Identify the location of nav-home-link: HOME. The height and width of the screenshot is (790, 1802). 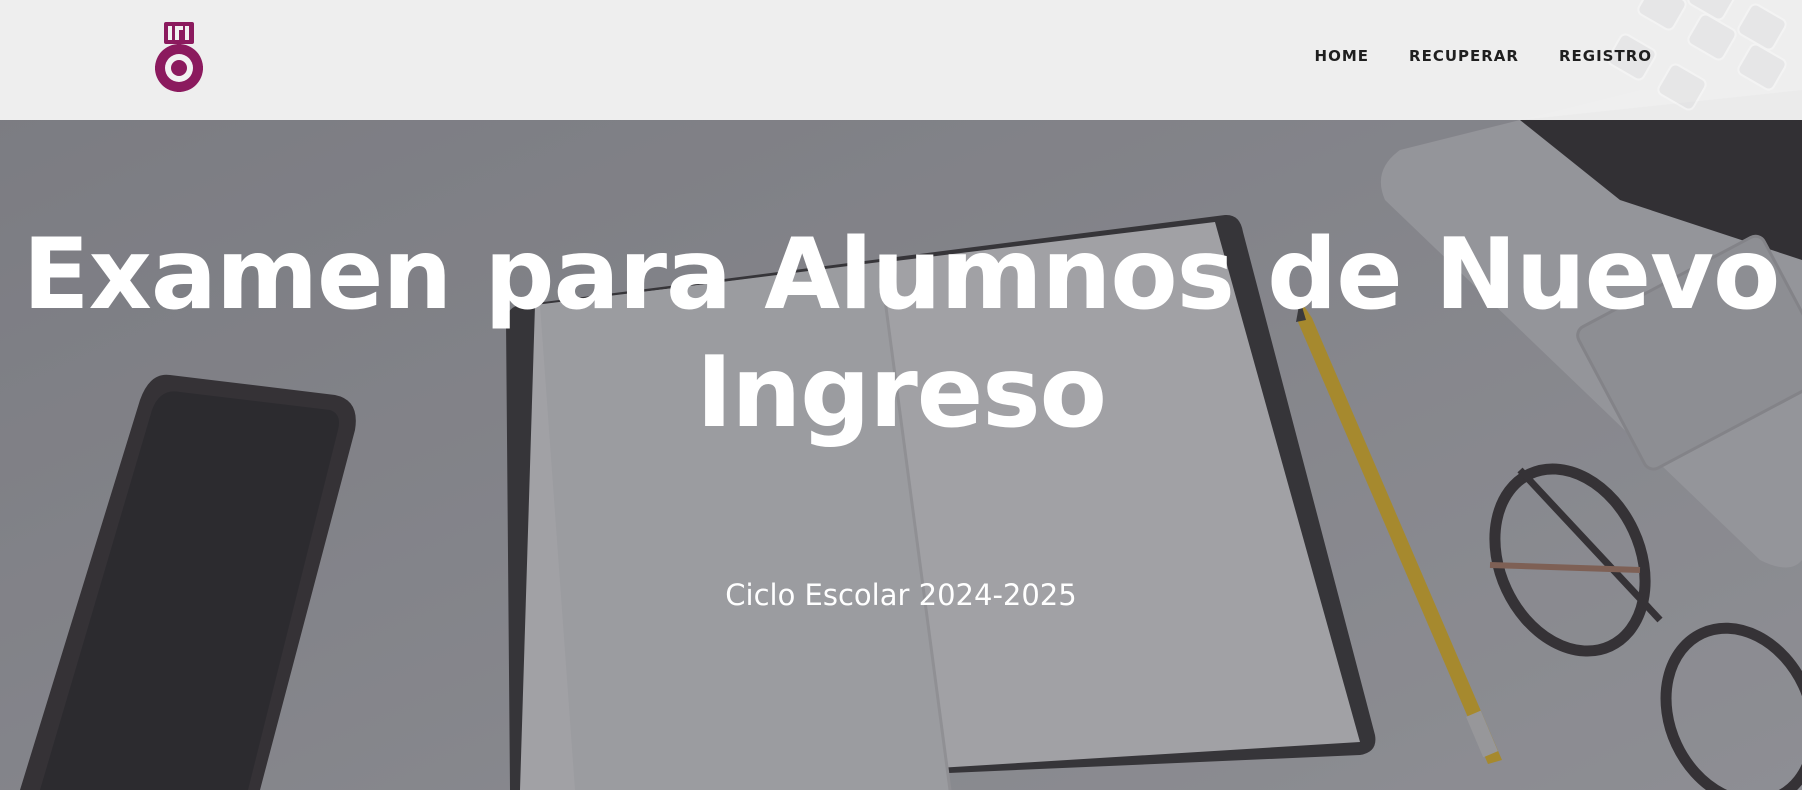
(1342, 56).